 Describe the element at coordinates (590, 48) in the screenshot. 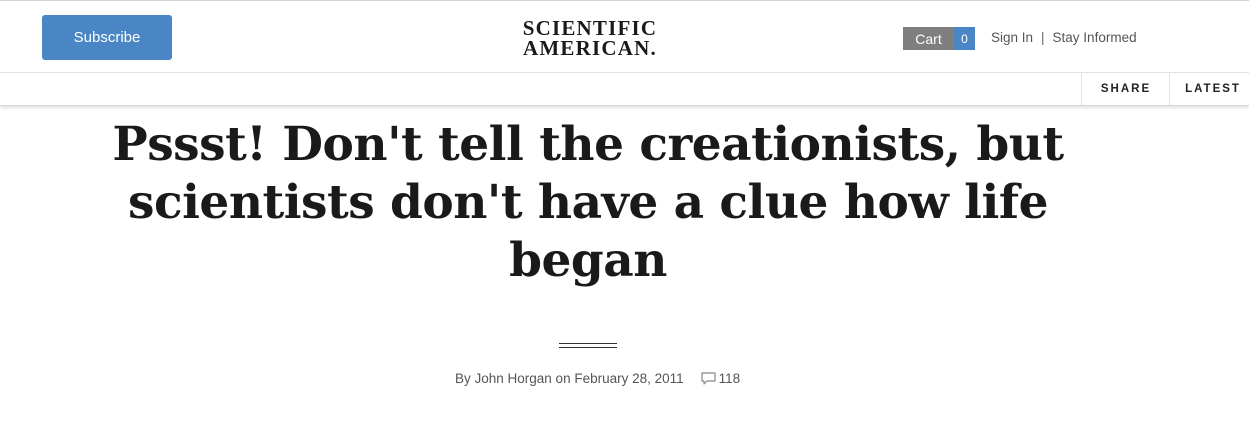

I see `logo-line-2: AMERICAN.` at that location.